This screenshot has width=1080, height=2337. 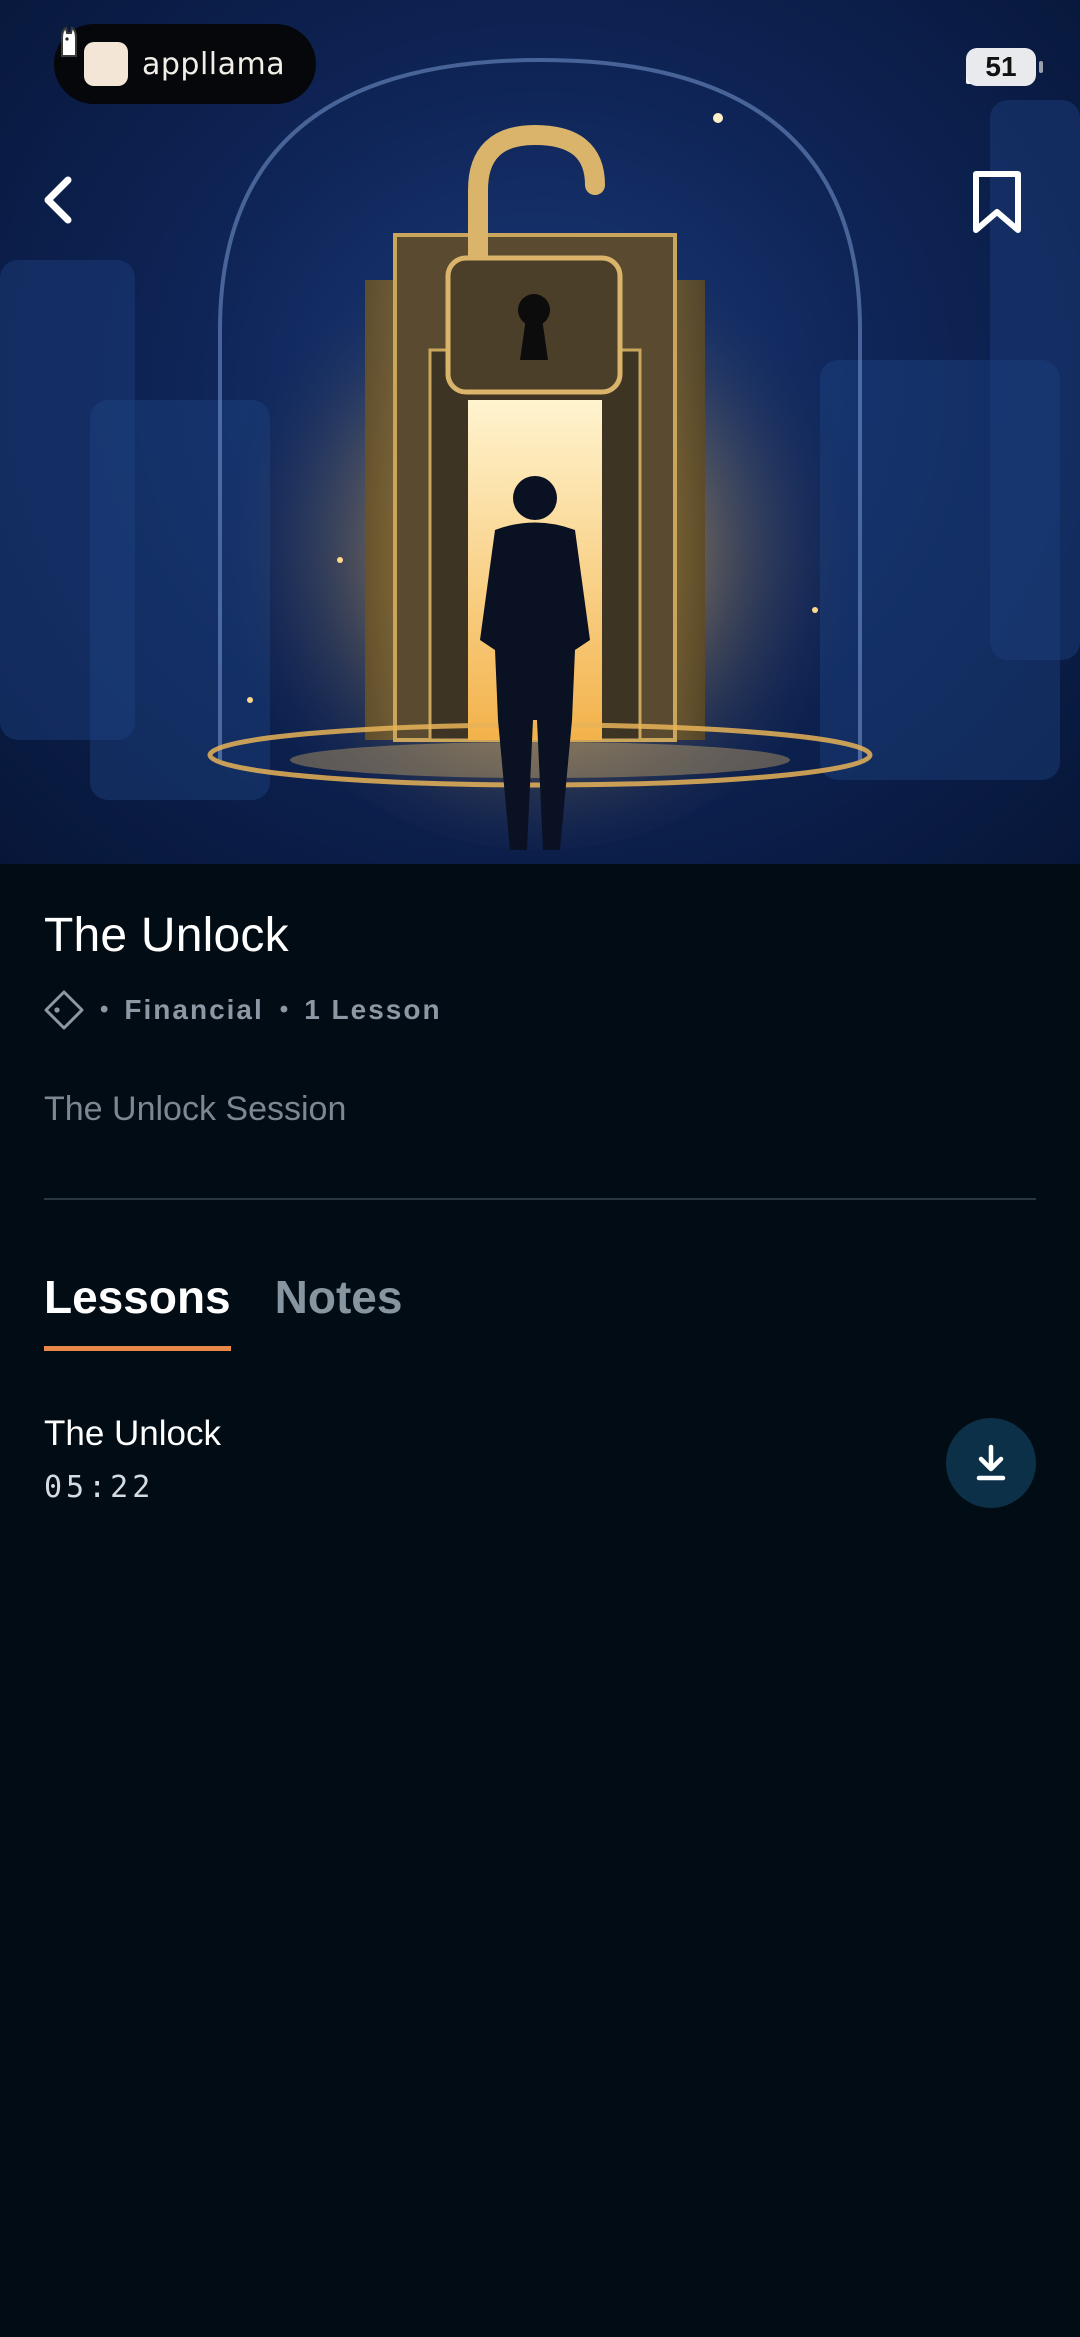 I want to click on course-category: Financial, so click(x=194, y=1009).